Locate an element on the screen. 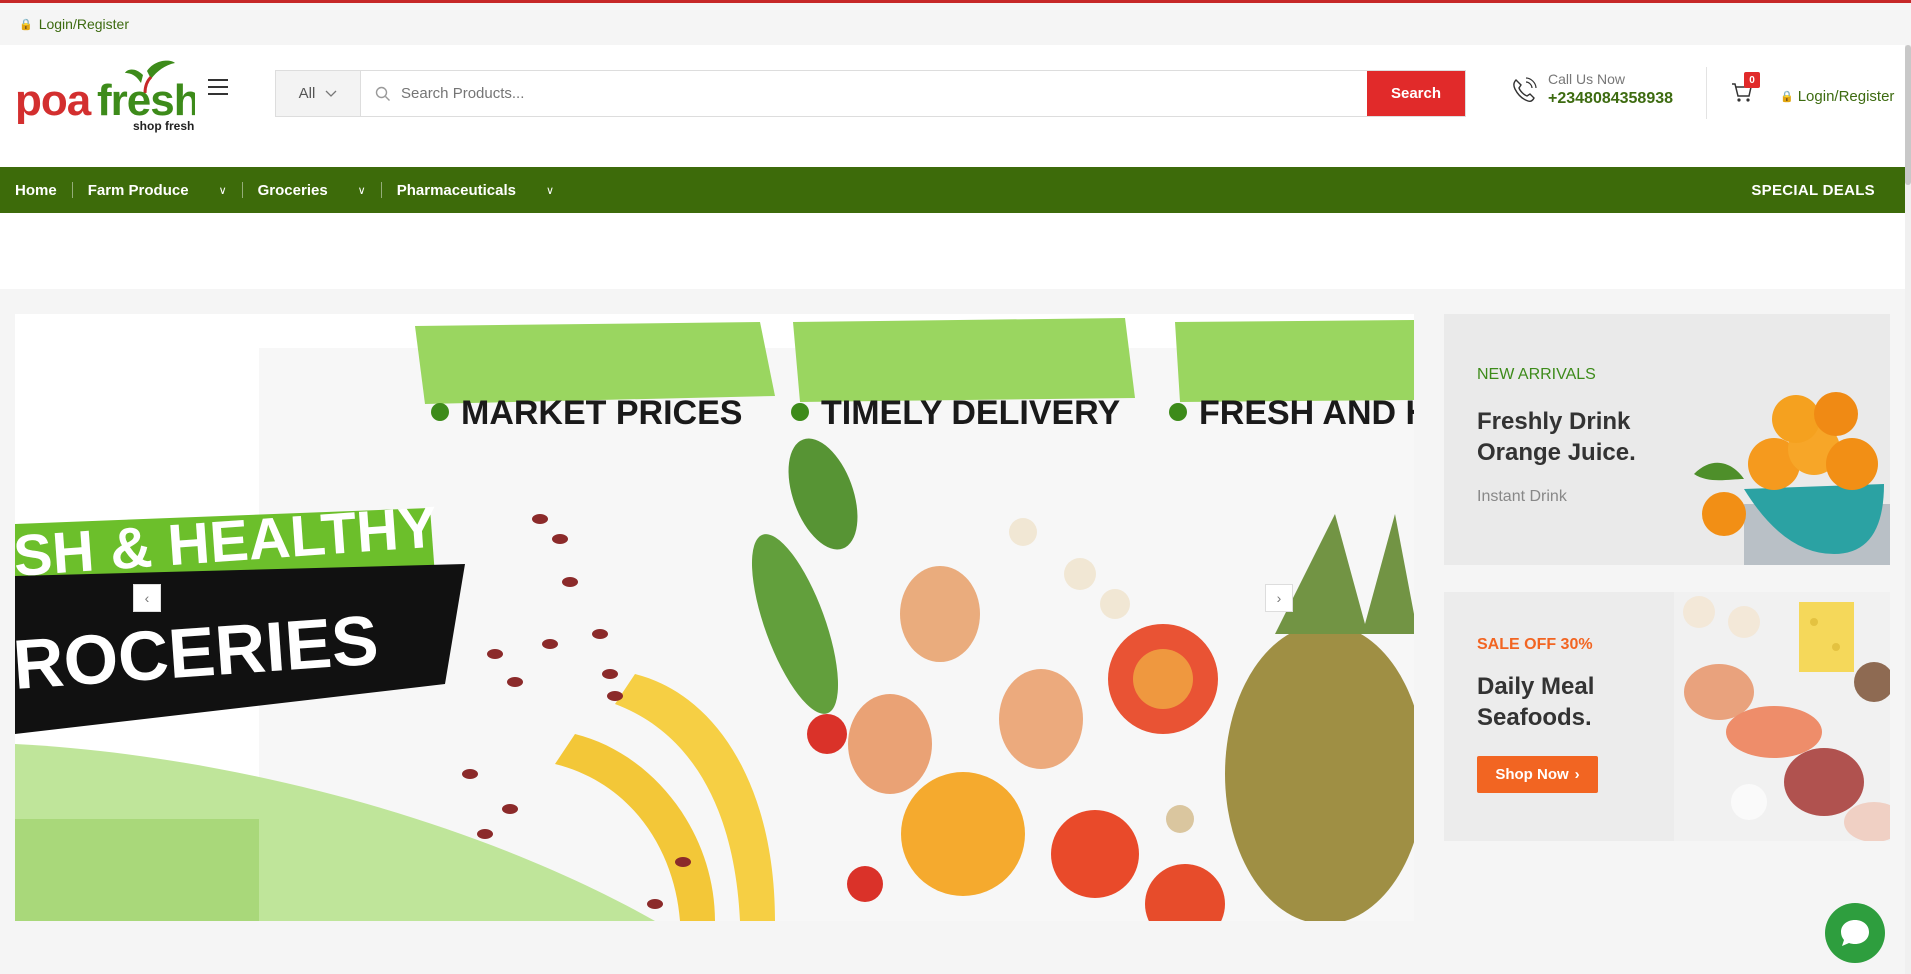 The width and height of the screenshot is (1911, 974). scrollbar-thumb is located at coordinates (1908, 115).